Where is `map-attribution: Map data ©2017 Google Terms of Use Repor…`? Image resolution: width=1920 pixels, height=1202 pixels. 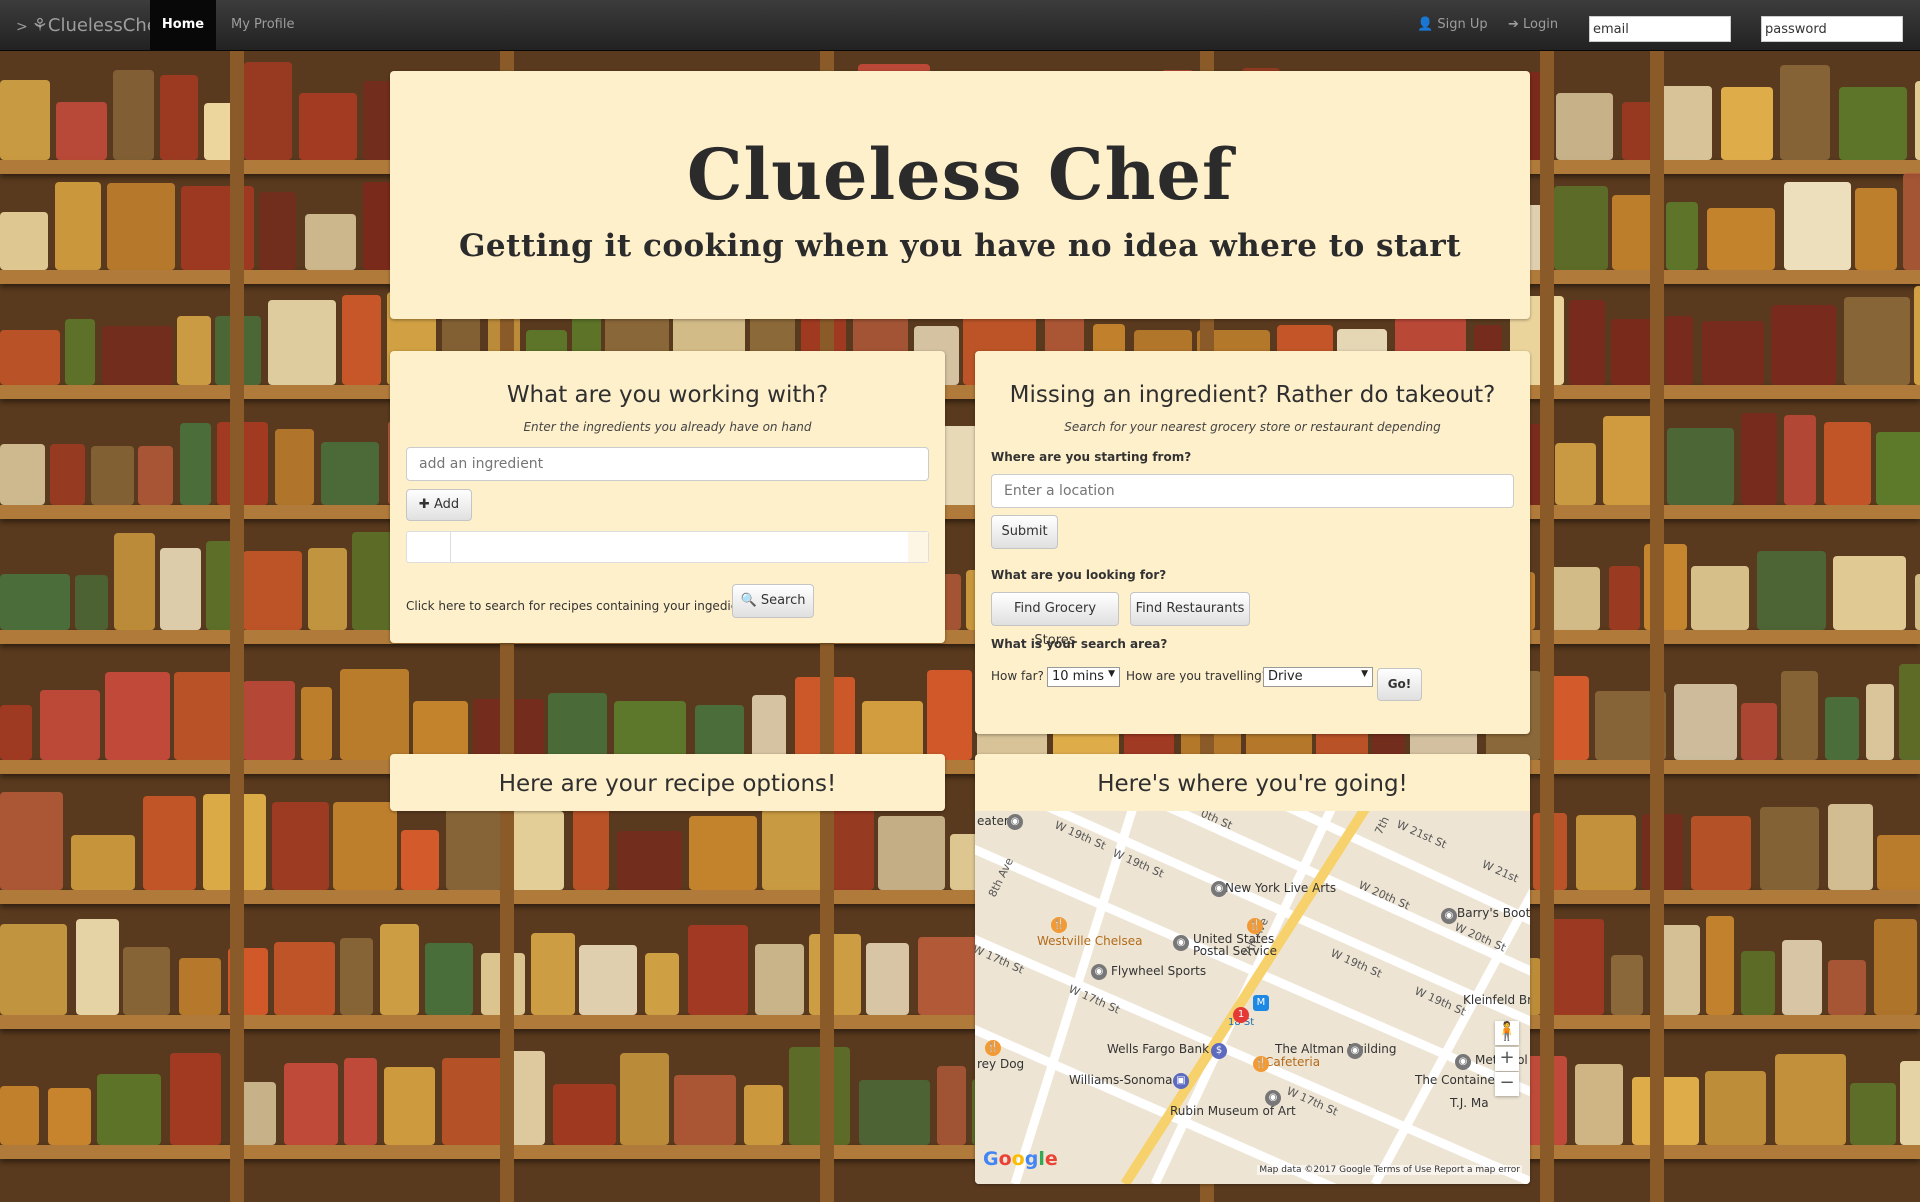
map-attribution: Map data ©2017 Google Terms of Use Repor… is located at coordinates (1389, 1170).